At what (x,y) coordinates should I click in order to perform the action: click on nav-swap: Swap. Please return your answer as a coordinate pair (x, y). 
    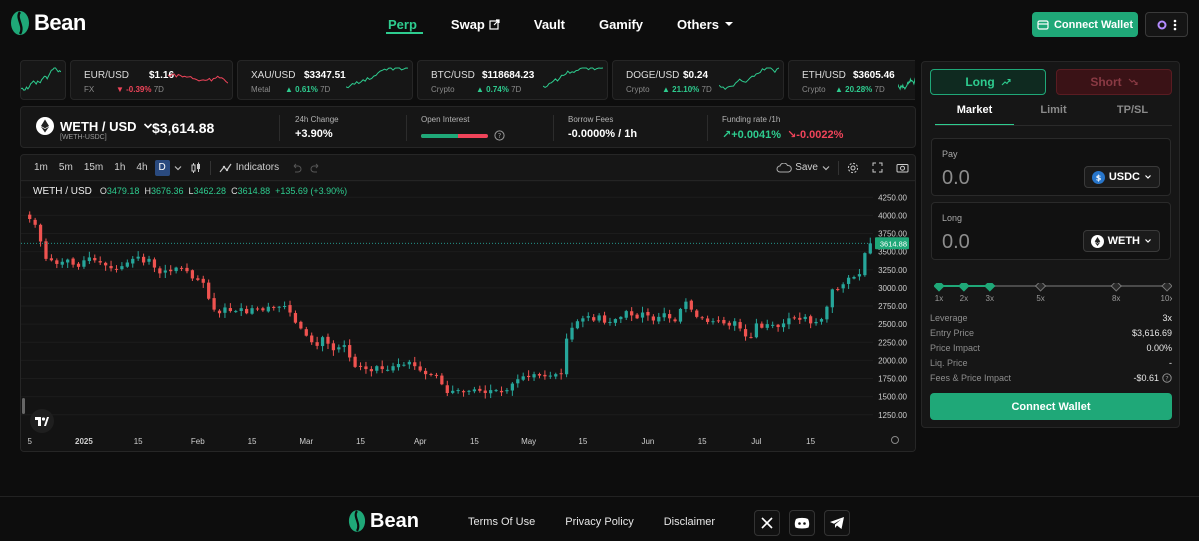
    Looking at the image, I should click on (475, 24).